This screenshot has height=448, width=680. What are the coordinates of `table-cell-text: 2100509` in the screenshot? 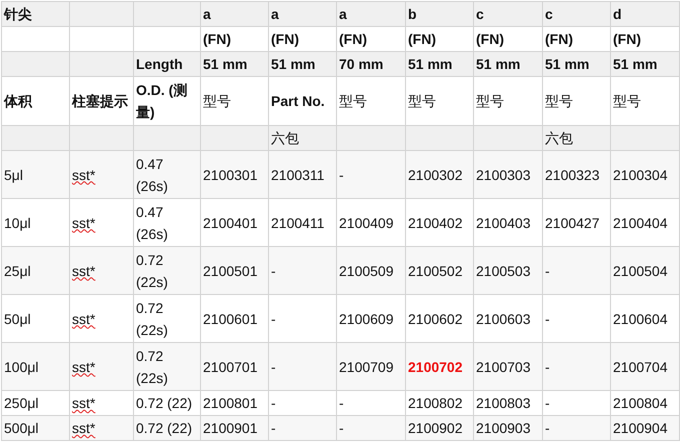 It's located at (366, 270).